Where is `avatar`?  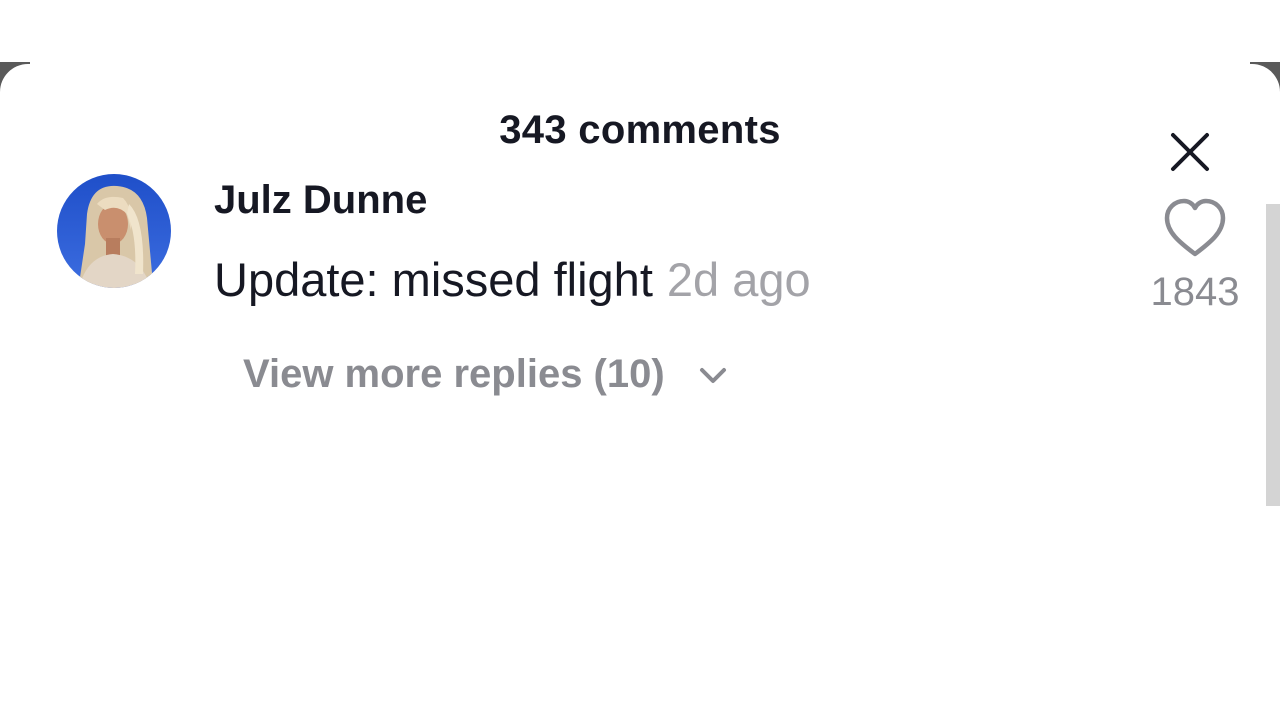
avatar is located at coordinates (114, 231).